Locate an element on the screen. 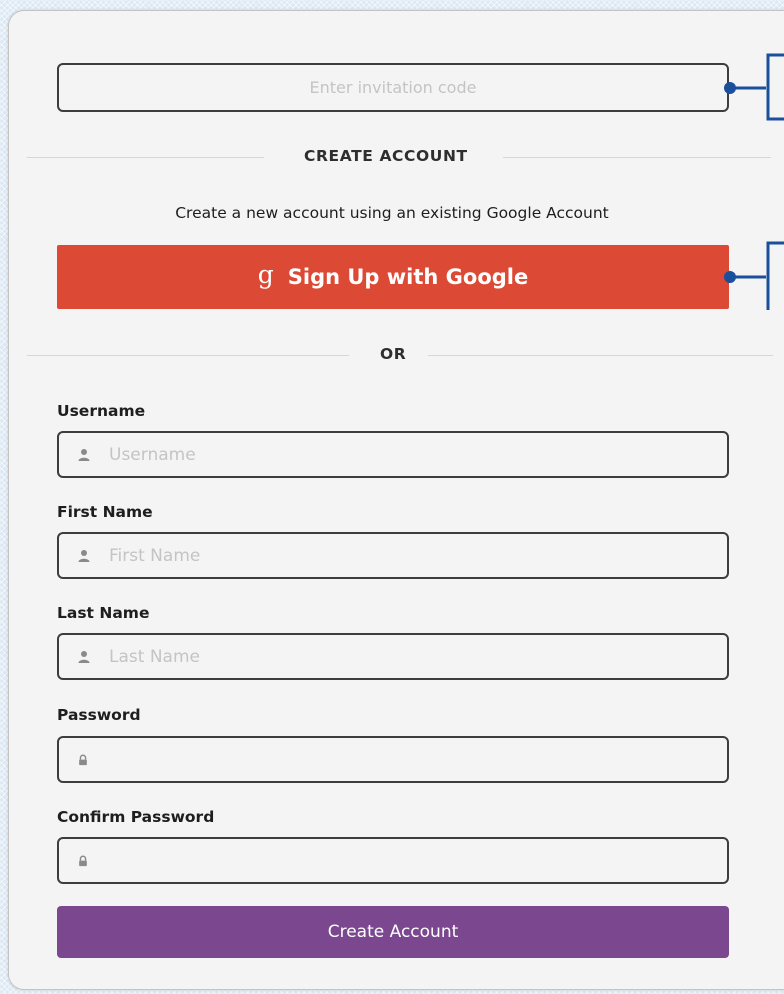 Image resolution: width=784 pixels, height=994 pixels. create-account-heading: CREATE ACCOUNT is located at coordinates (386, 156).